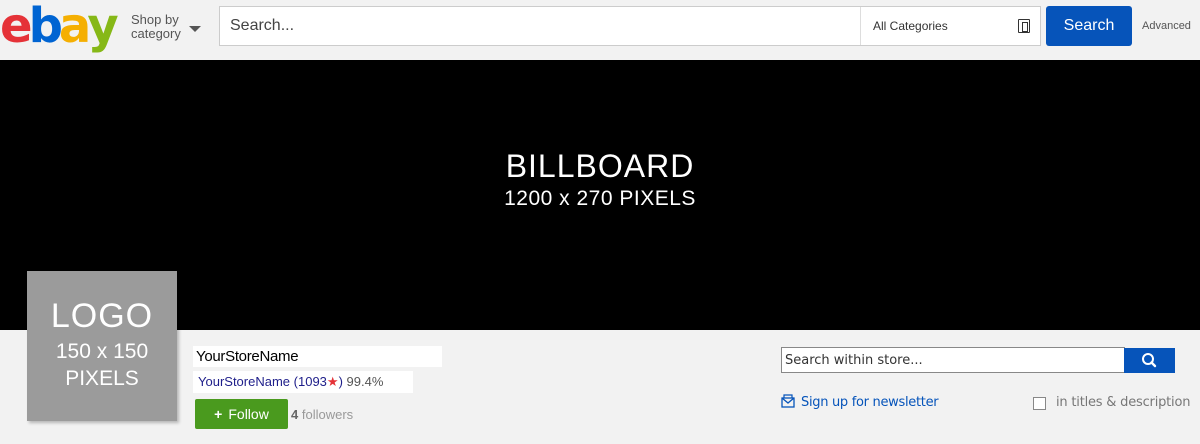 This screenshot has width=1200, height=444. What do you see at coordinates (102, 316) in the screenshot?
I see `store-logo-line1: LOGO` at bounding box center [102, 316].